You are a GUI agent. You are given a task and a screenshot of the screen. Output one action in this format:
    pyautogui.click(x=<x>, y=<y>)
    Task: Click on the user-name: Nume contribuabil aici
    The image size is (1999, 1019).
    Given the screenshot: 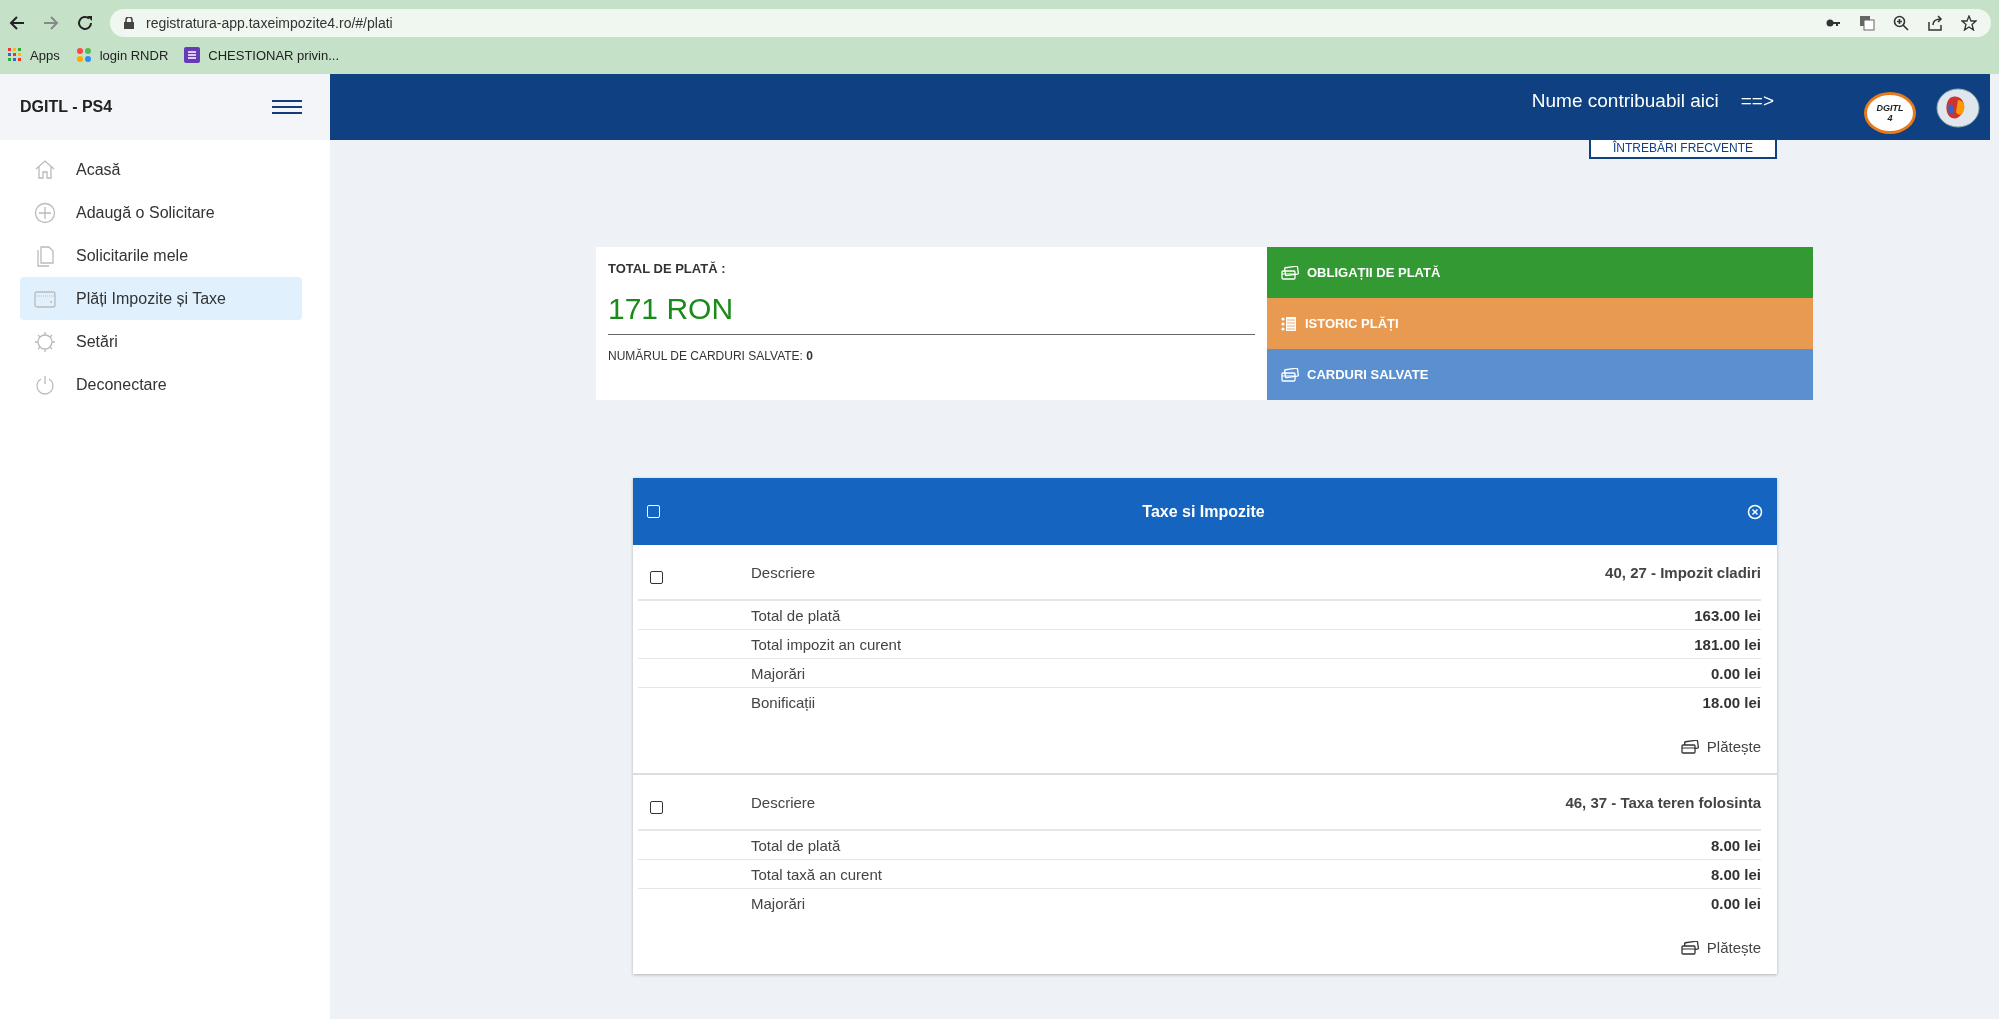 What is the action you would take?
    pyautogui.click(x=1625, y=101)
    